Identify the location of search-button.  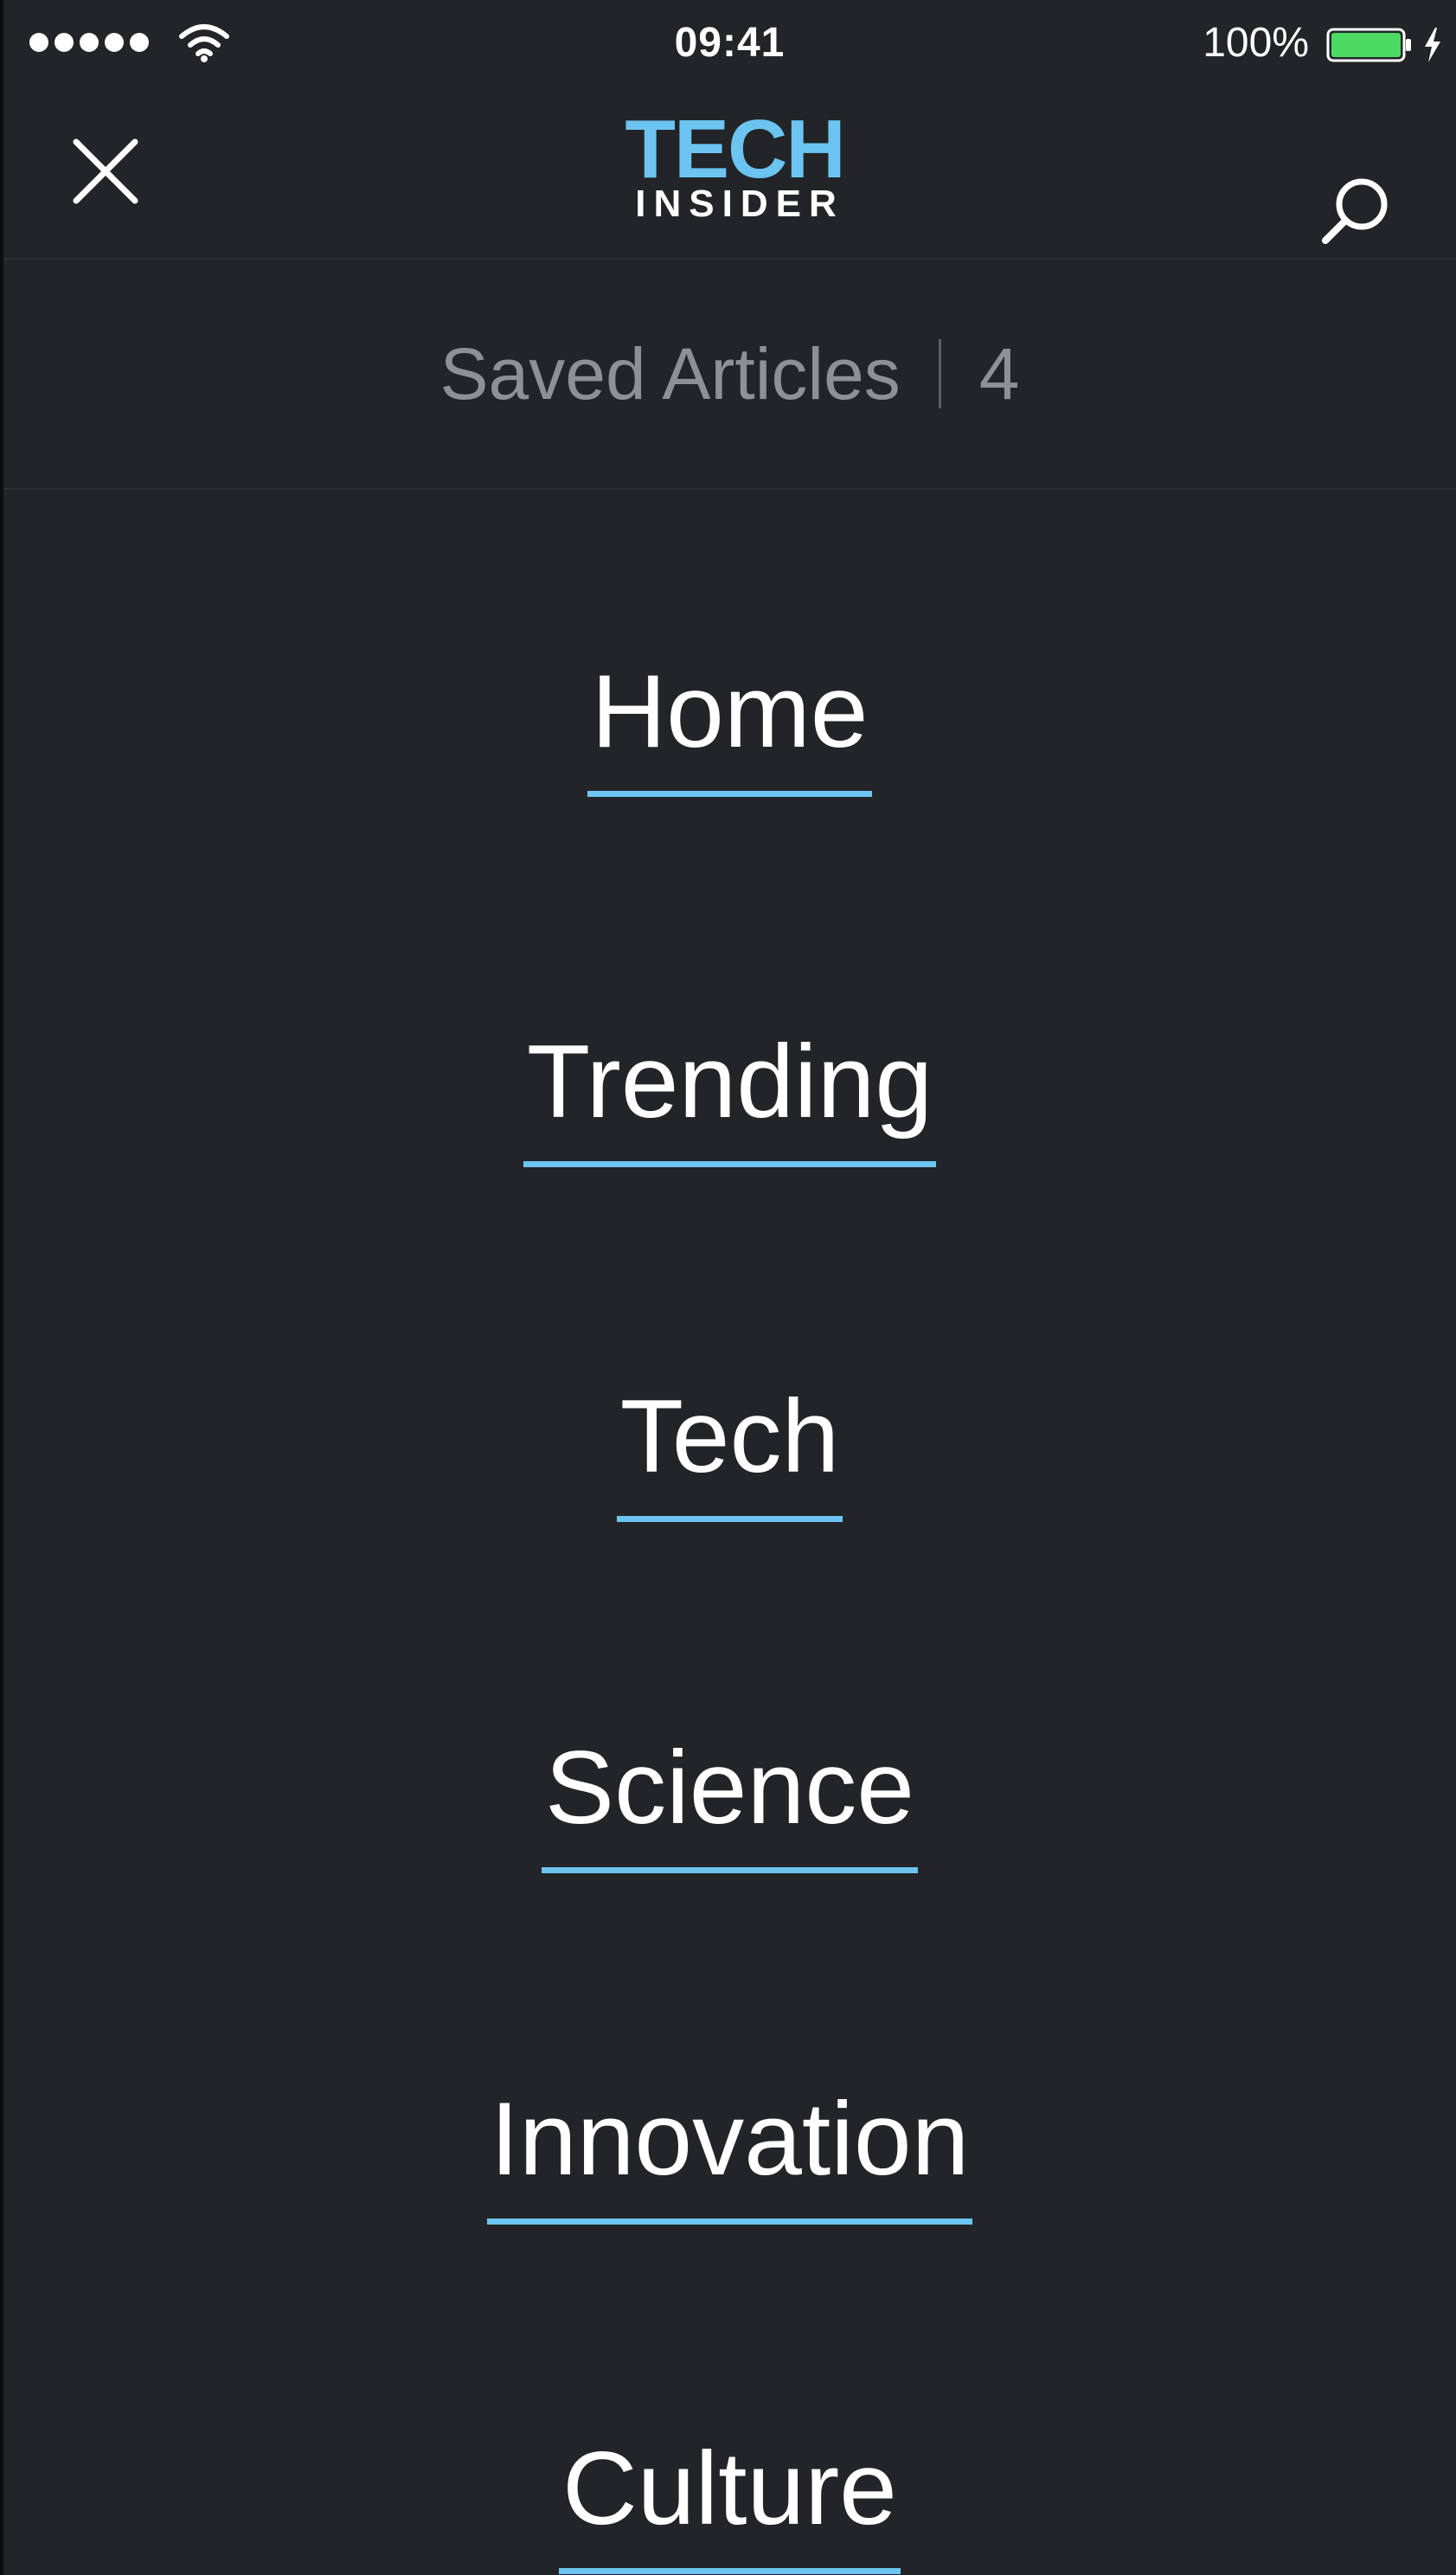
(1353, 188).